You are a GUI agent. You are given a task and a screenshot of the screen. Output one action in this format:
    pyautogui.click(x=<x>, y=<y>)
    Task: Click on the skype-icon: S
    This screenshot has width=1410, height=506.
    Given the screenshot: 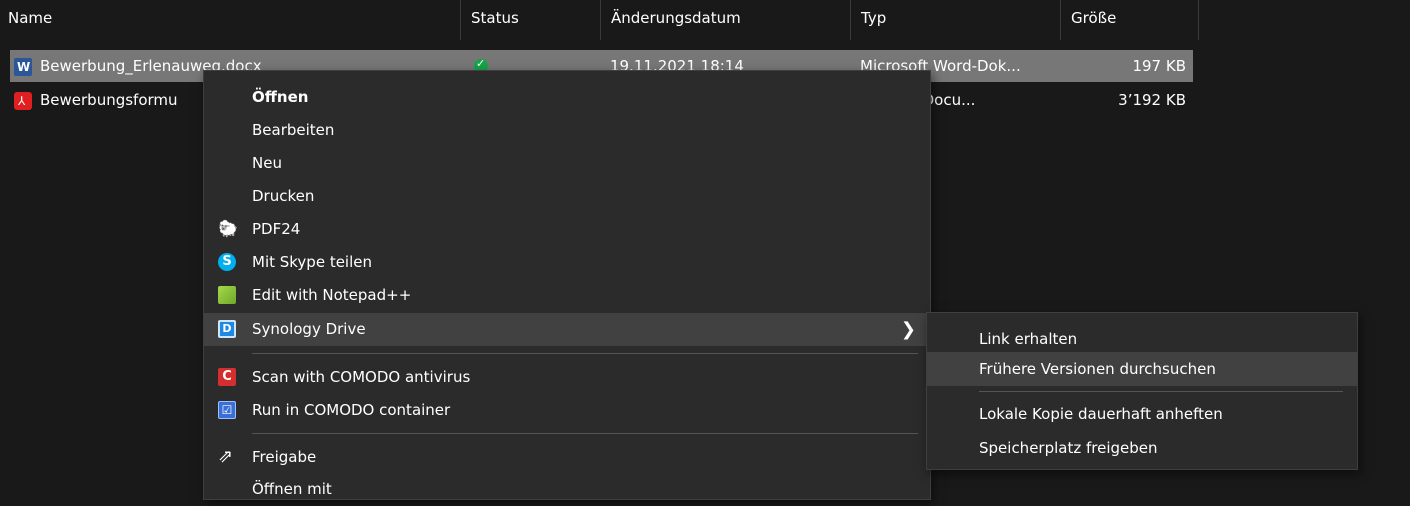 What is the action you would take?
    pyautogui.click(x=227, y=262)
    